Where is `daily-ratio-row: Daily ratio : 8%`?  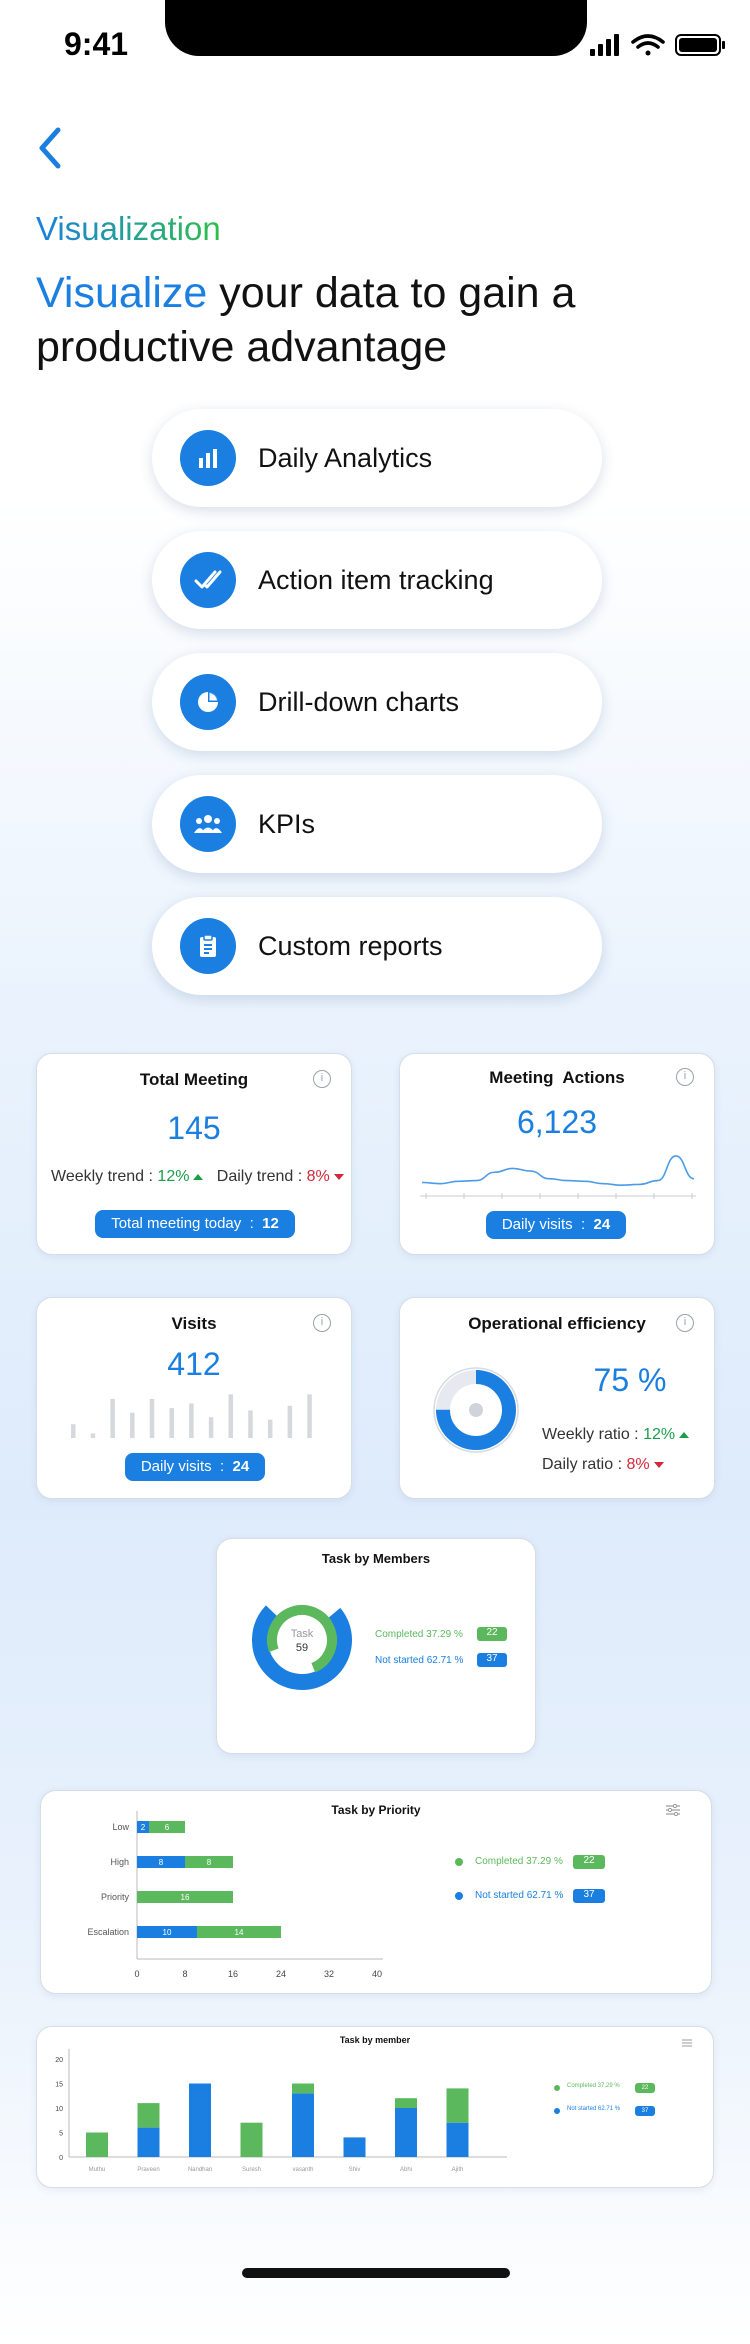
daily-ratio-row: Daily ratio : 8% is located at coordinates (603, 1465).